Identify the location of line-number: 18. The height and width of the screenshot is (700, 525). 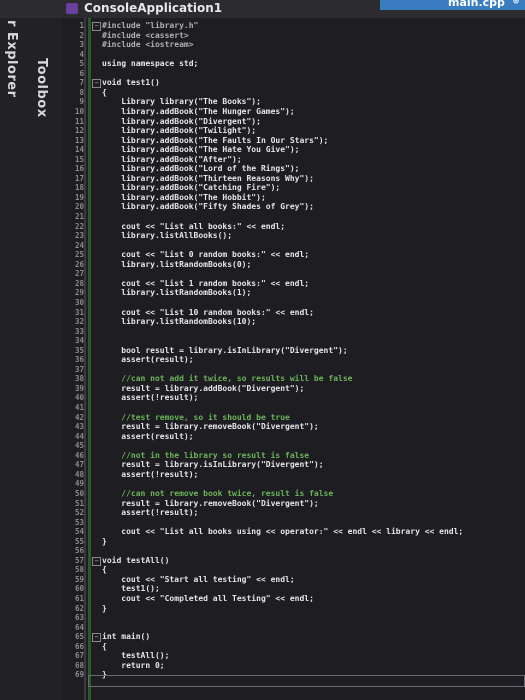
(79, 188).